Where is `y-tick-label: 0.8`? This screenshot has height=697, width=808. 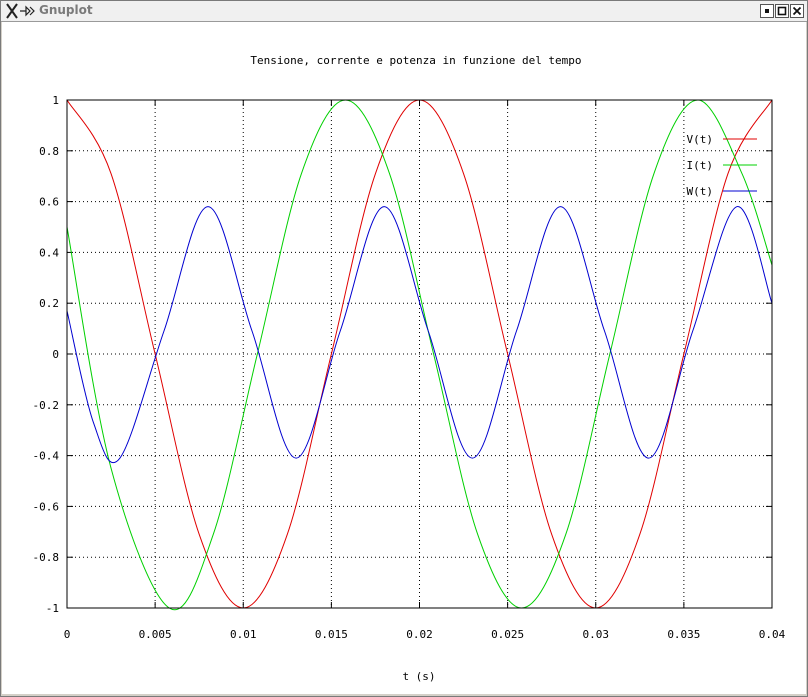
y-tick-label: 0.8 is located at coordinates (49, 151).